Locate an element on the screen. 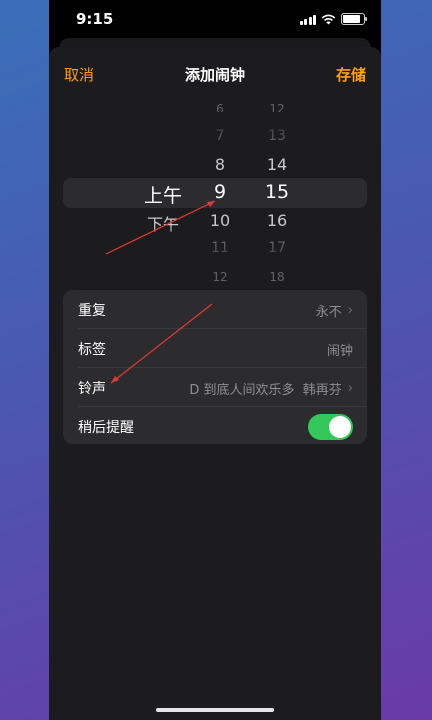 This screenshot has height=720, width=432. hour-option: 6 is located at coordinates (220, 109).